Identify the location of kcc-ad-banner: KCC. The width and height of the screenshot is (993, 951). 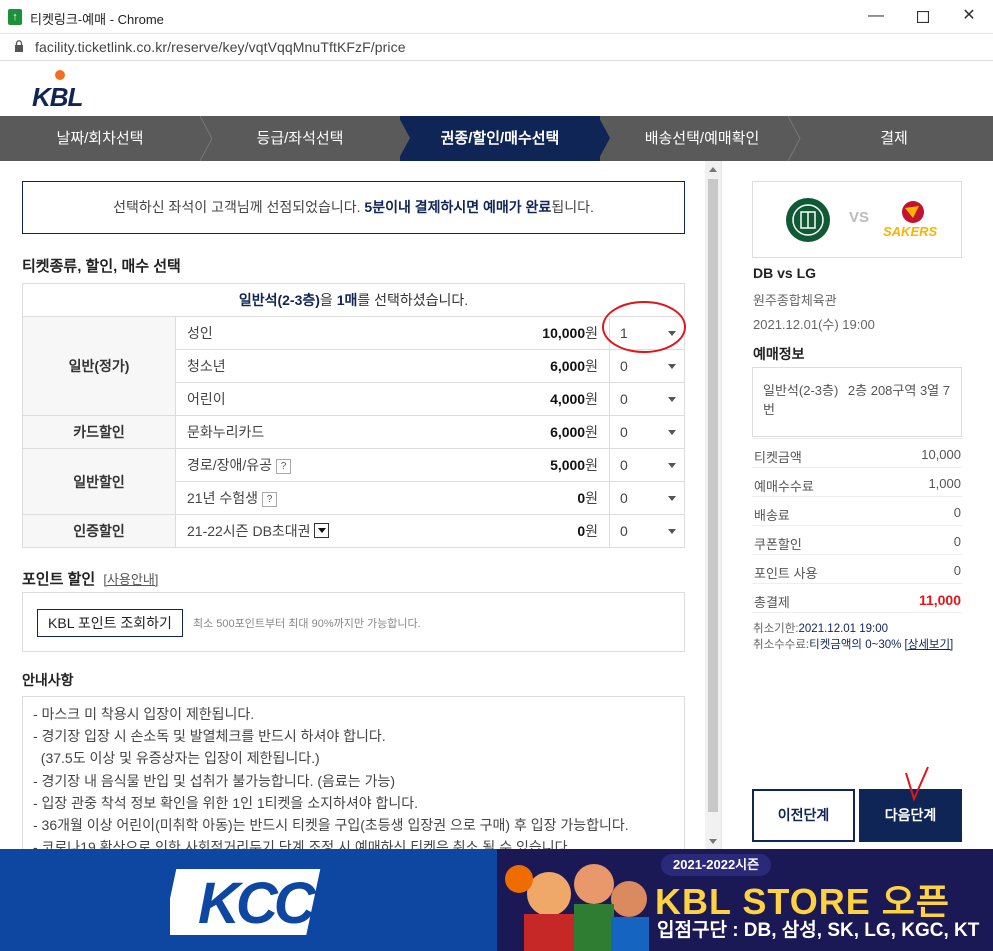
(248, 900).